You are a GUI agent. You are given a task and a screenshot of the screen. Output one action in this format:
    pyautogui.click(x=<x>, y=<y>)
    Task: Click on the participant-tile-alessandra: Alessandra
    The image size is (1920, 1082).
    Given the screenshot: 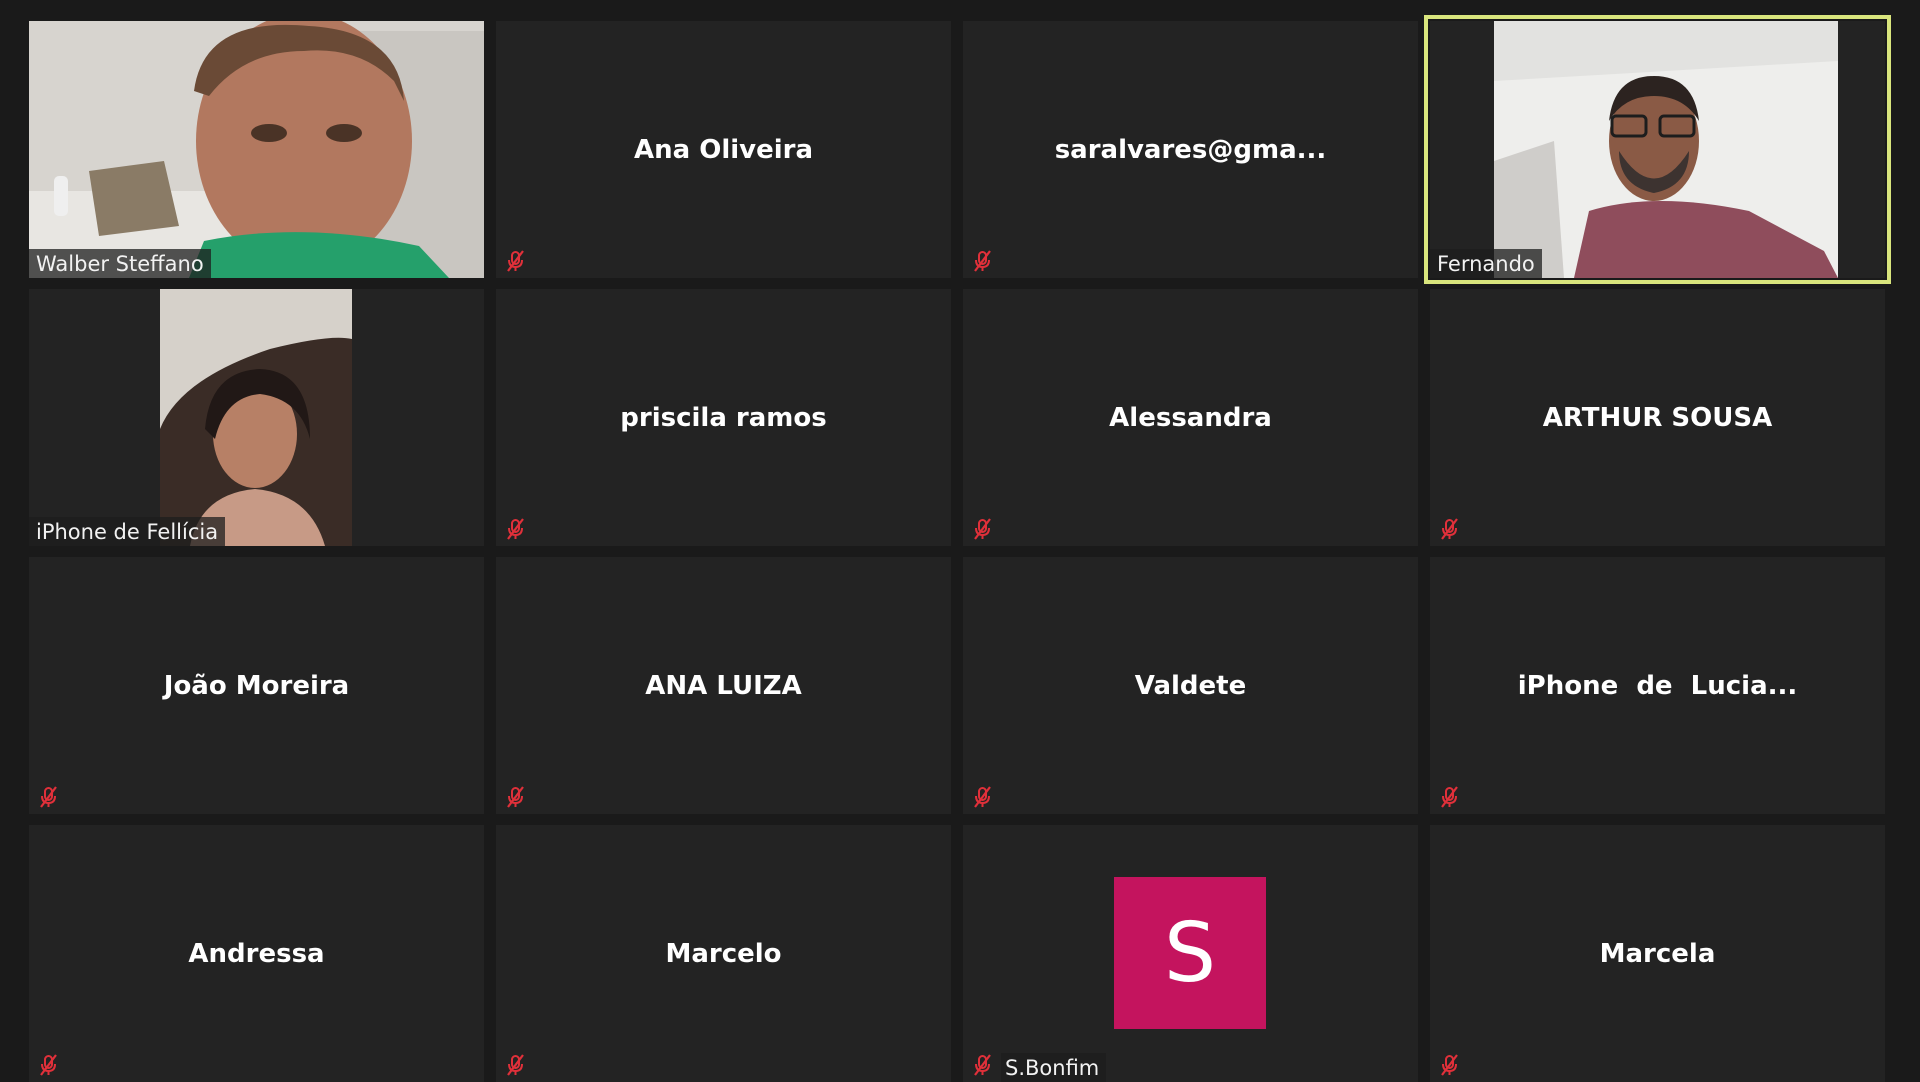 What is the action you would take?
    pyautogui.click(x=1190, y=417)
    